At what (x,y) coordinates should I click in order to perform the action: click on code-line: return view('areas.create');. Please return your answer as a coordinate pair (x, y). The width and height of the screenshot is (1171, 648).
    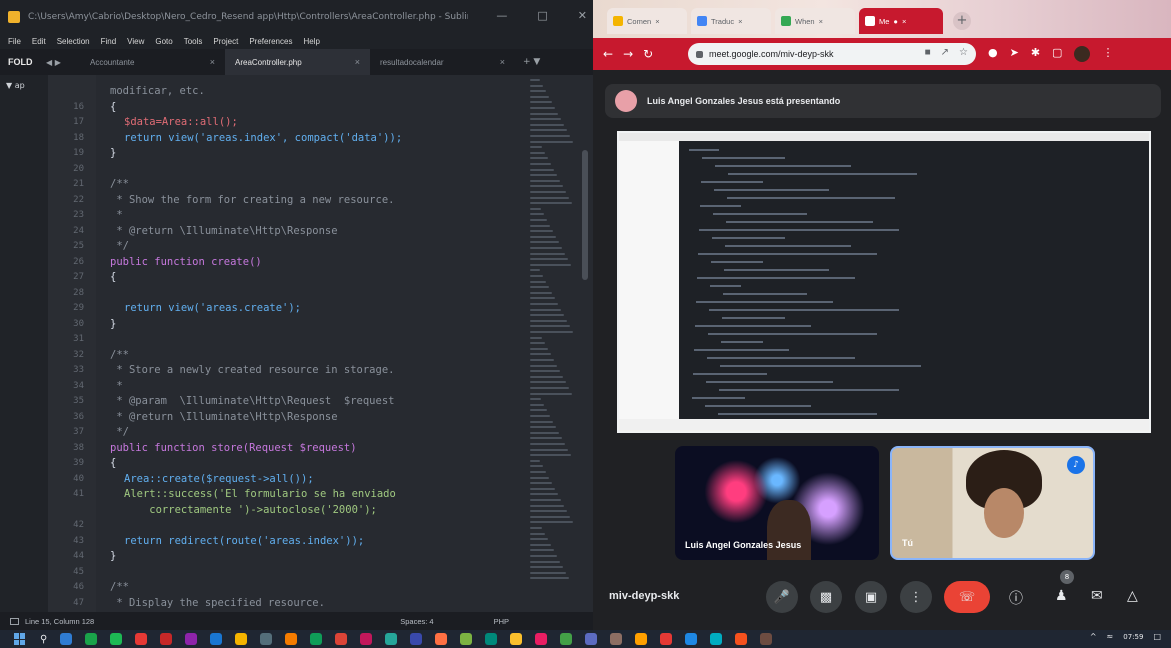
    Looking at the image, I should click on (212, 309).